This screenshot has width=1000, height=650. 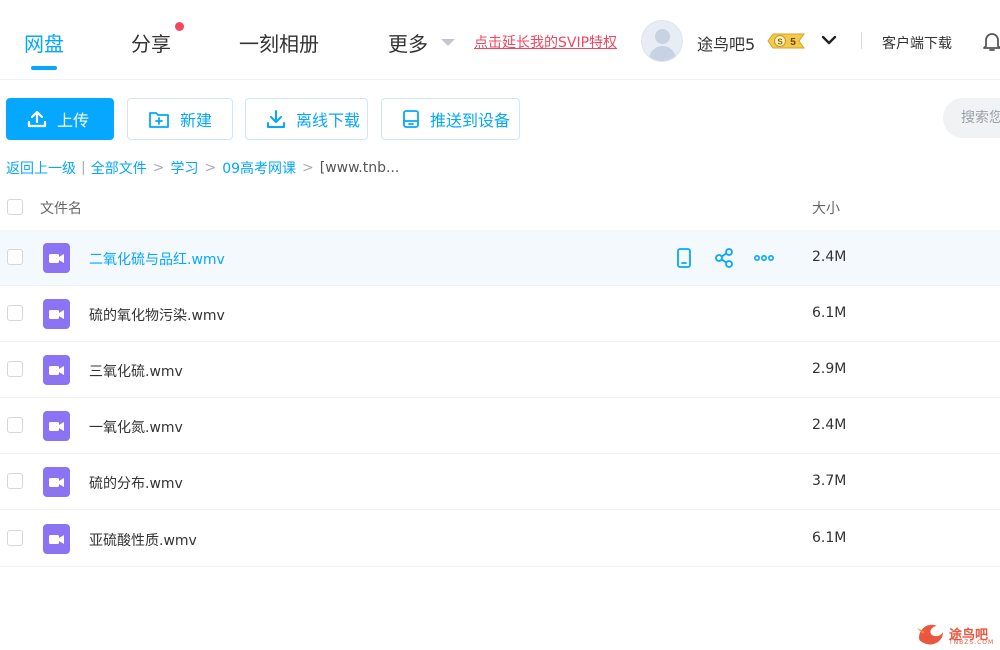 I want to click on column-header-size: 大小, so click(x=826, y=208).